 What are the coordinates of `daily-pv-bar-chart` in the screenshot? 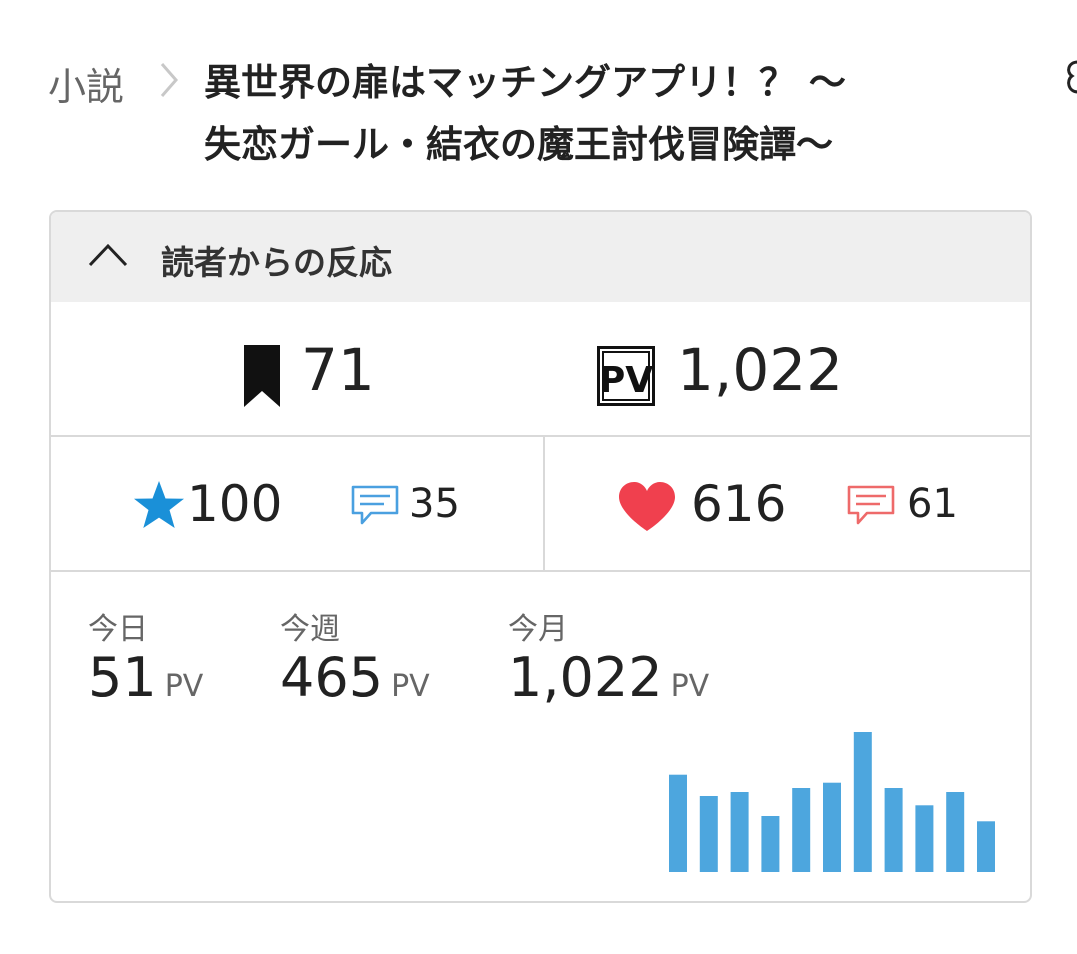 It's located at (832, 802).